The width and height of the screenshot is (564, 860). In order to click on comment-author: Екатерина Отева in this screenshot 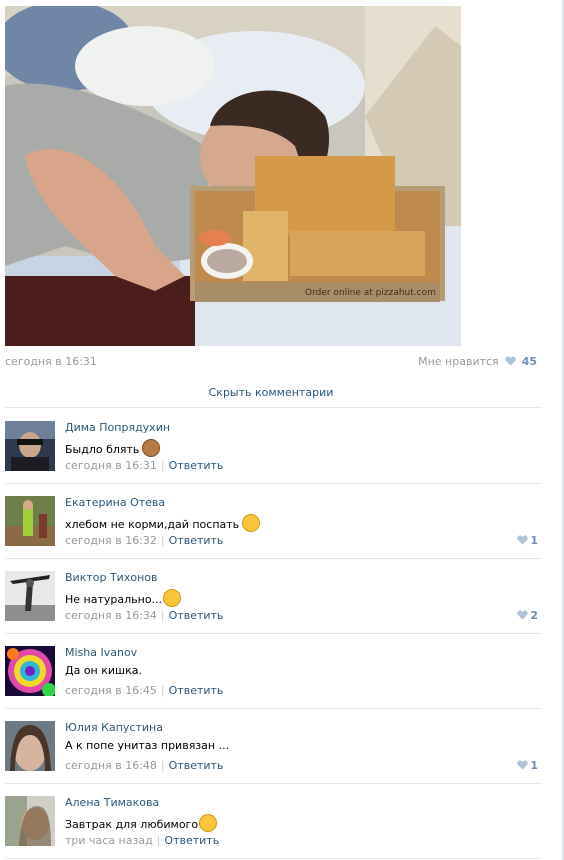, I will do `click(115, 502)`.